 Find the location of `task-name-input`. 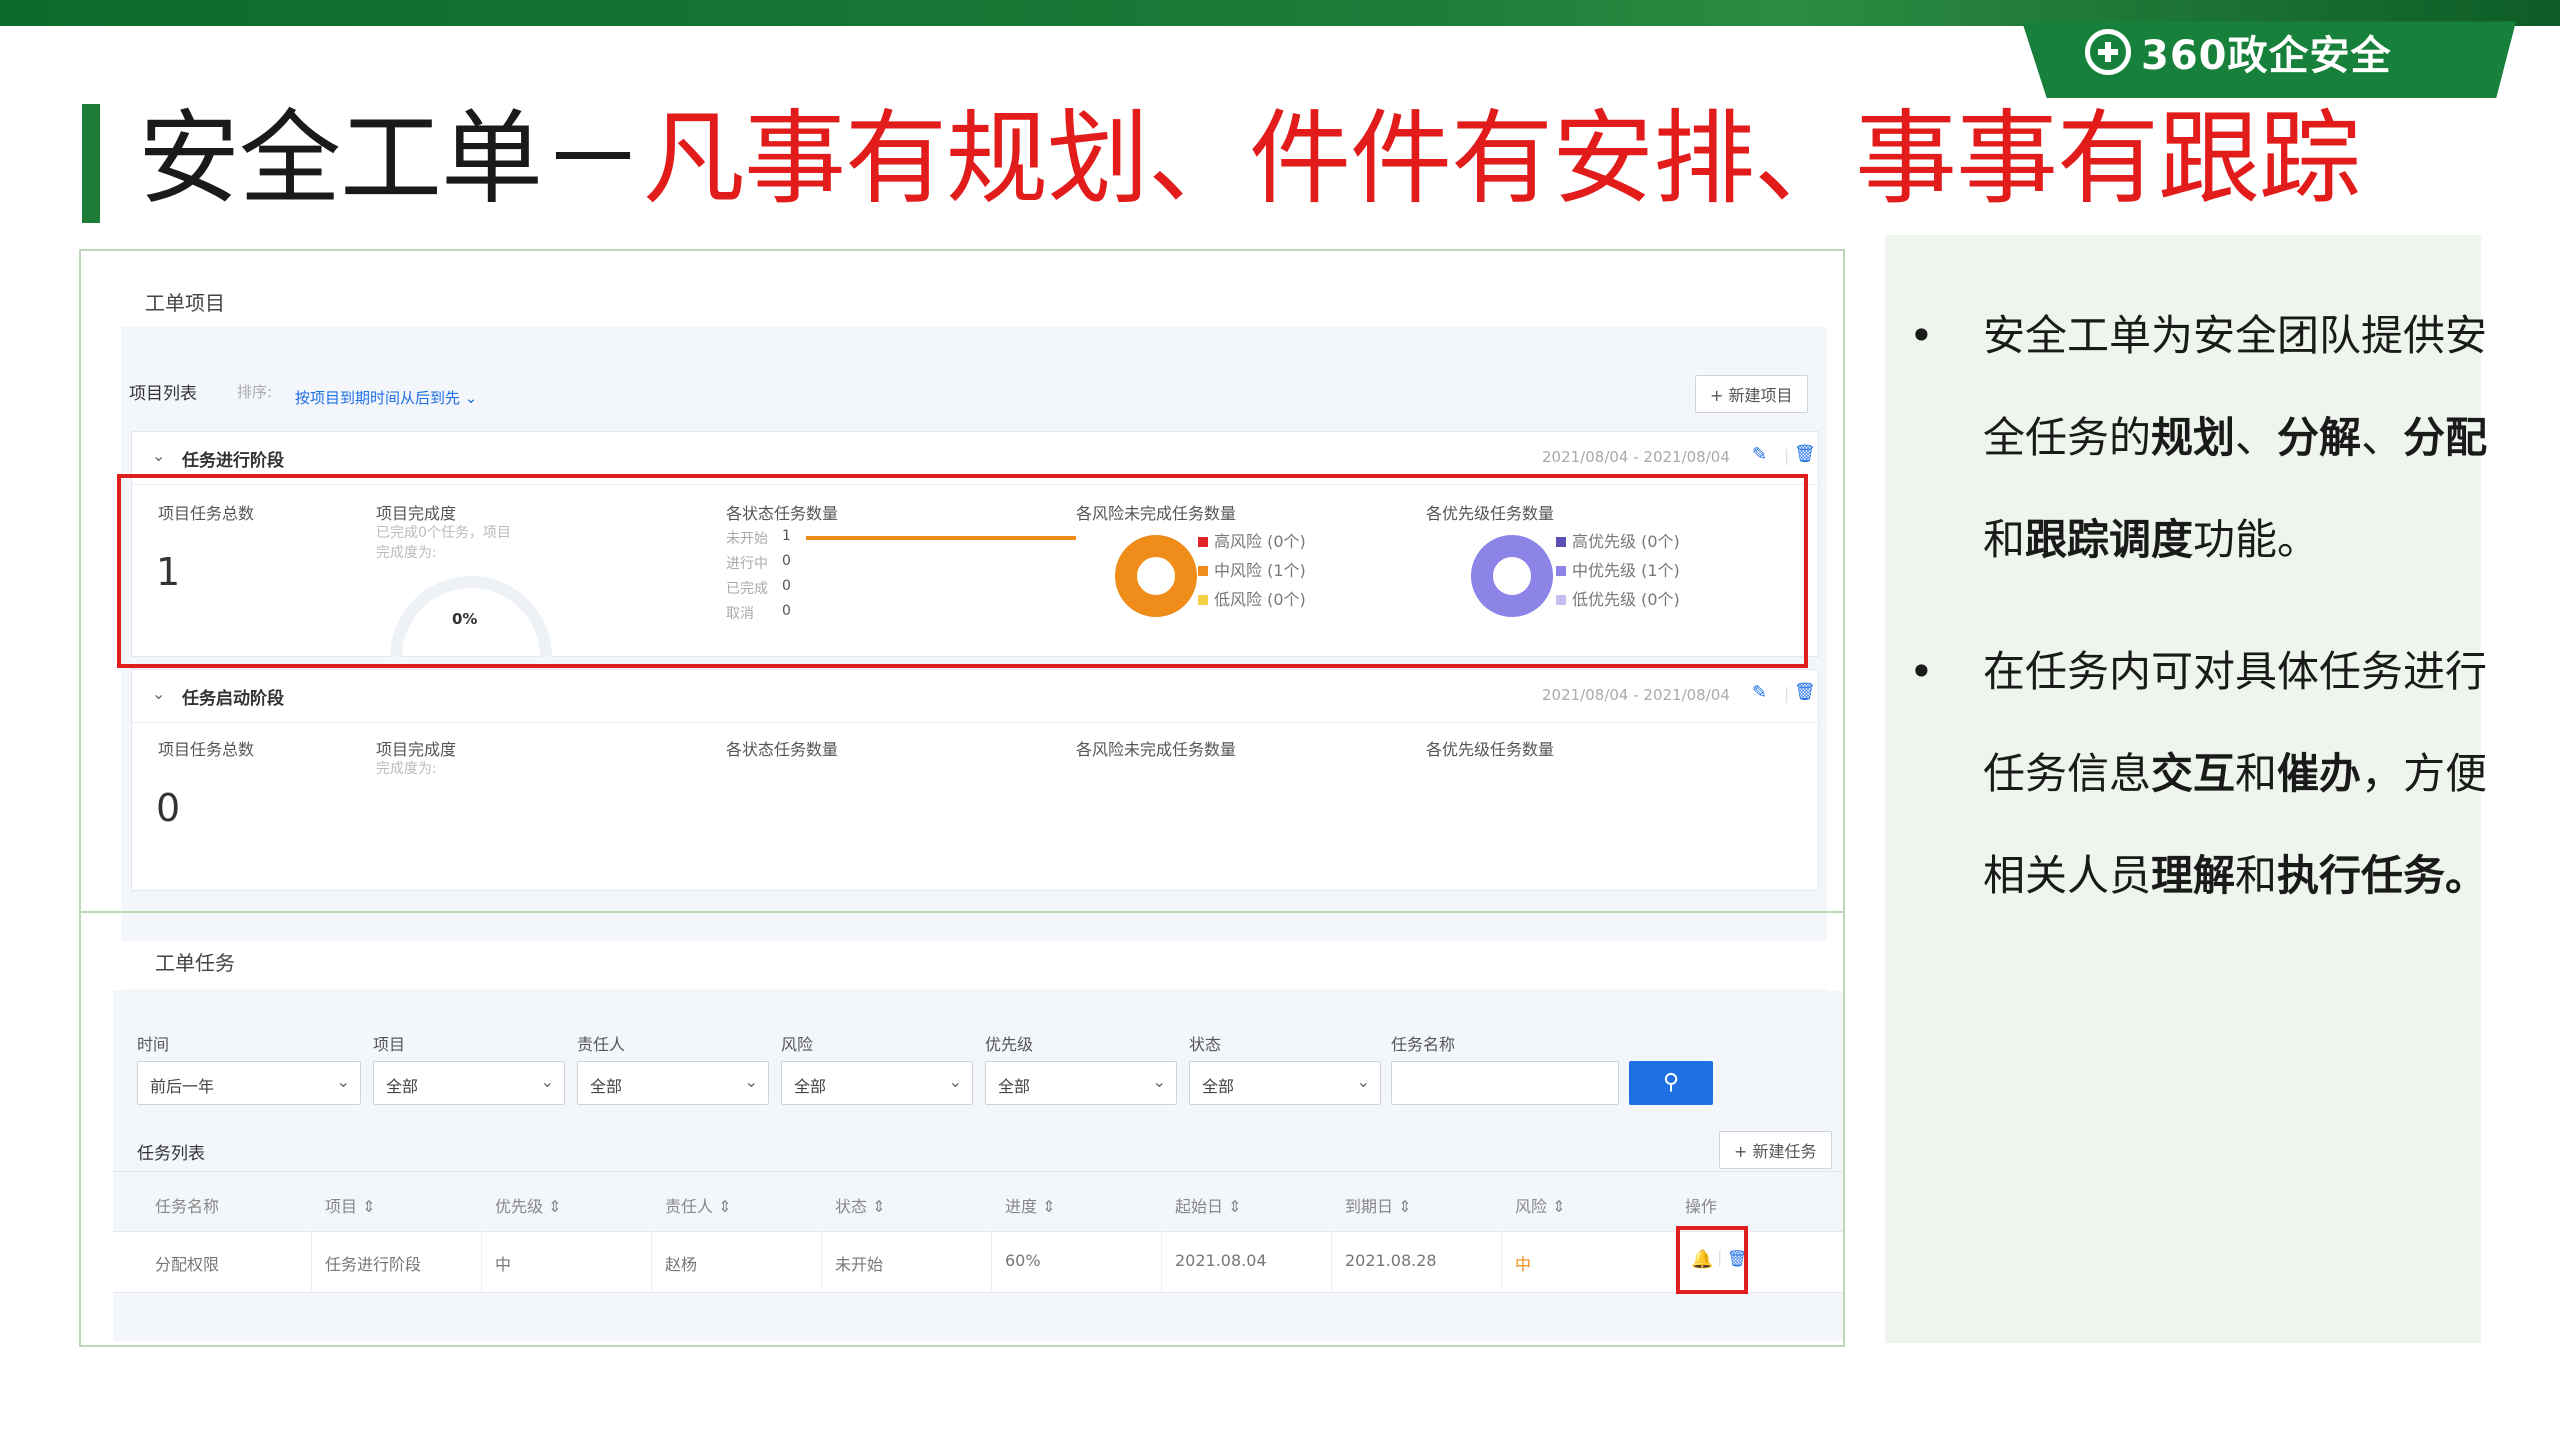

task-name-input is located at coordinates (1505, 1083).